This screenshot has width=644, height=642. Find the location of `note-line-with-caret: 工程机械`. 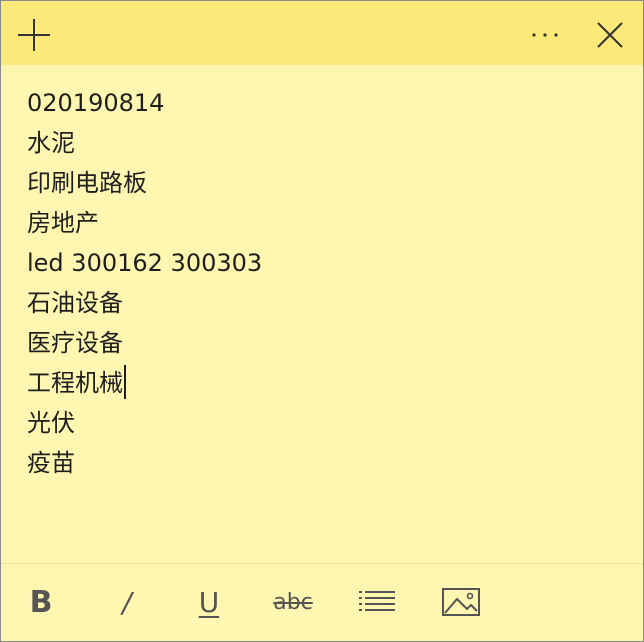

note-line-with-caret: 工程机械 is located at coordinates (327, 383).